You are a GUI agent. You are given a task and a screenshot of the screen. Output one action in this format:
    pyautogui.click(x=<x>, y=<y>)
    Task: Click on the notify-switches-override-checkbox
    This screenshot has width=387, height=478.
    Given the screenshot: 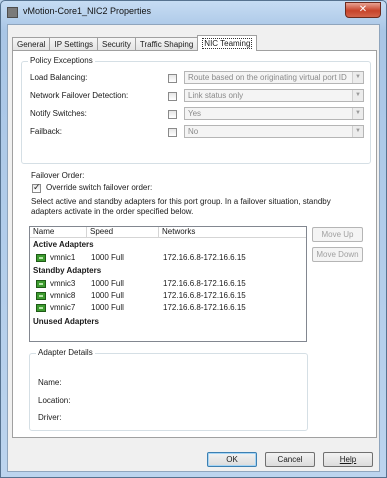 What is the action you would take?
    pyautogui.click(x=172, y=114)
    